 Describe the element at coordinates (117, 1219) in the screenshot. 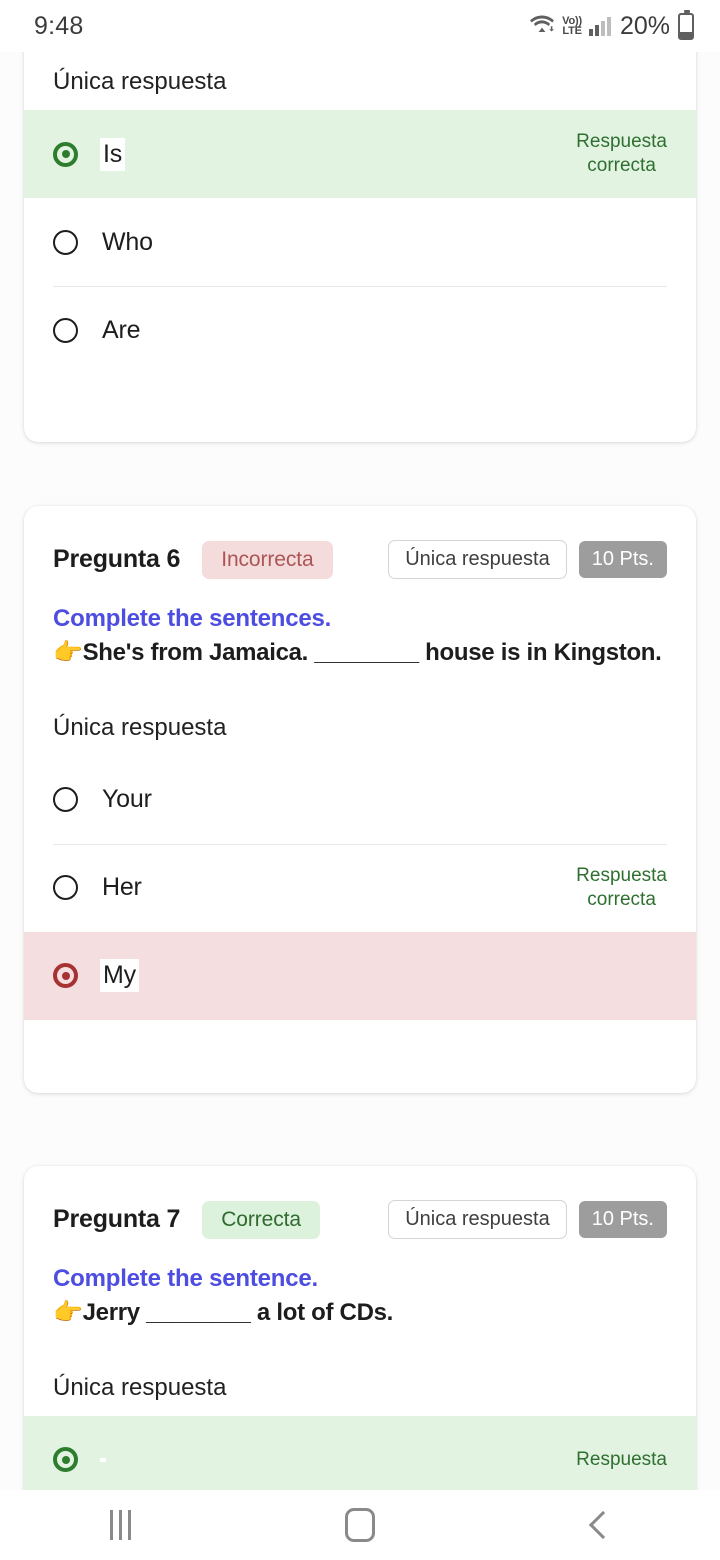

I see `question-title: Pregunta 7` at that location.